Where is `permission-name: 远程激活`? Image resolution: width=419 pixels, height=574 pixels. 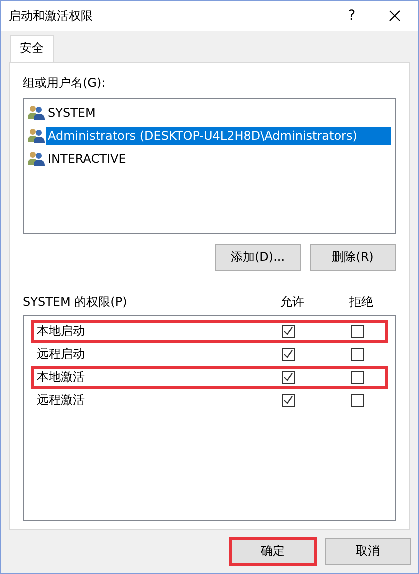 permission-name: 远程激活 is located at coordinates (61, 400).